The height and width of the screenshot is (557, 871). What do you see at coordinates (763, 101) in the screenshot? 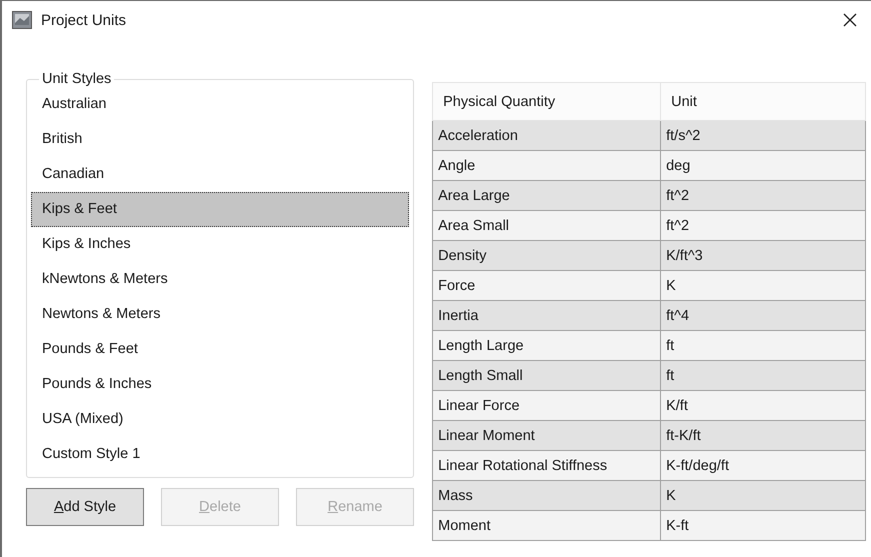
I see `column-header: Unit` at bounding box center [763, 101].